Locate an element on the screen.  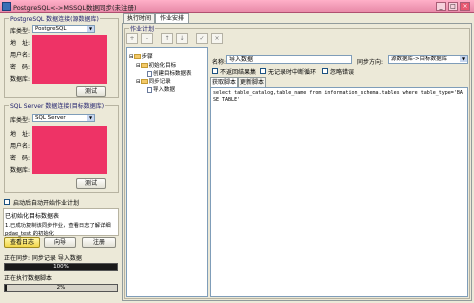
autorun-checkbox is located at coordinates (7, 202).